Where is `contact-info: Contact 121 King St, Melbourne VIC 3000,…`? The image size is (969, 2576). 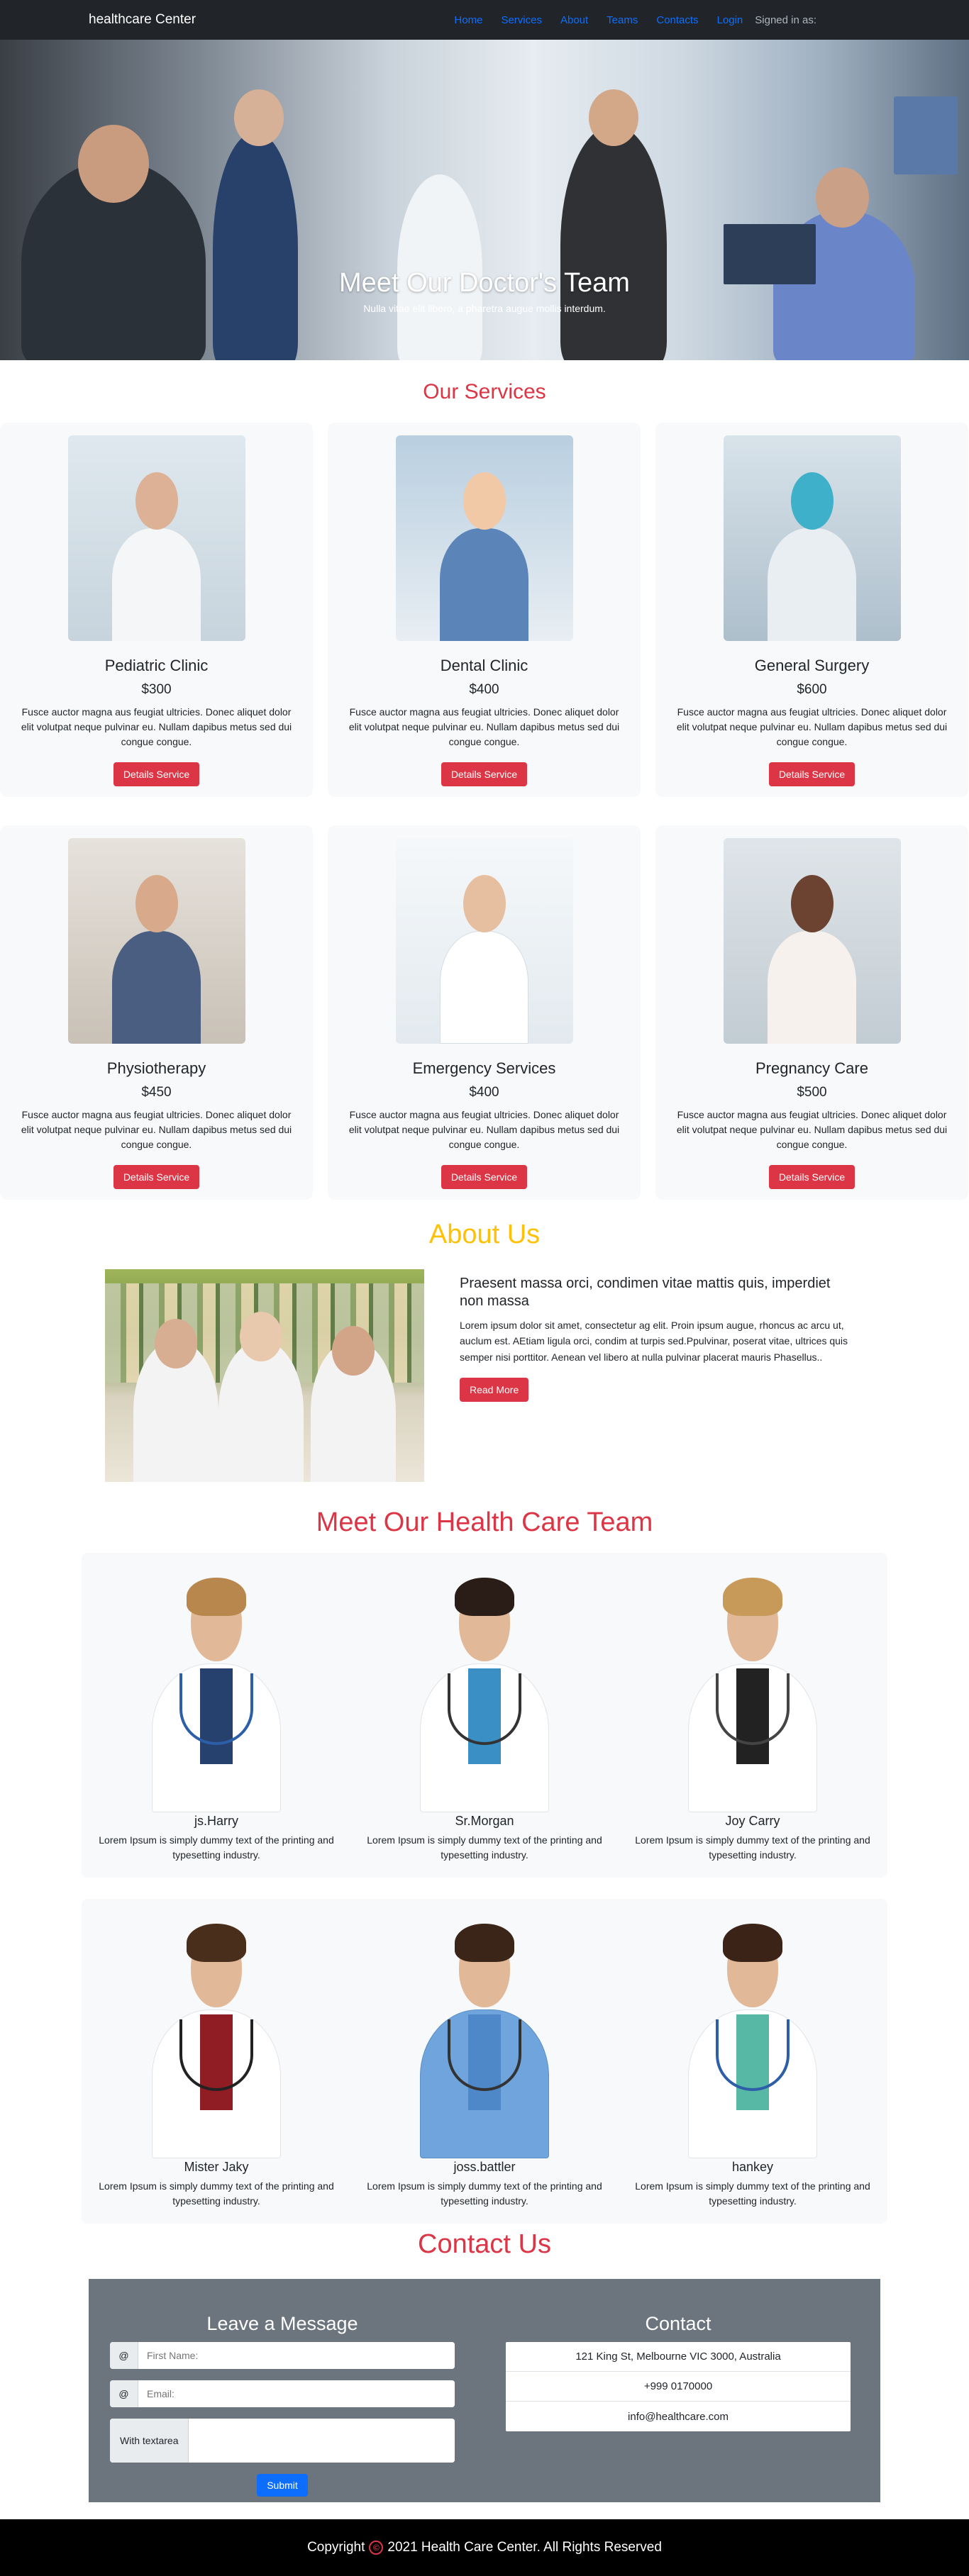 contact-info: Contact 121 King St, Melbourne VIC 3000,… is located at coordinates (678, 2407).